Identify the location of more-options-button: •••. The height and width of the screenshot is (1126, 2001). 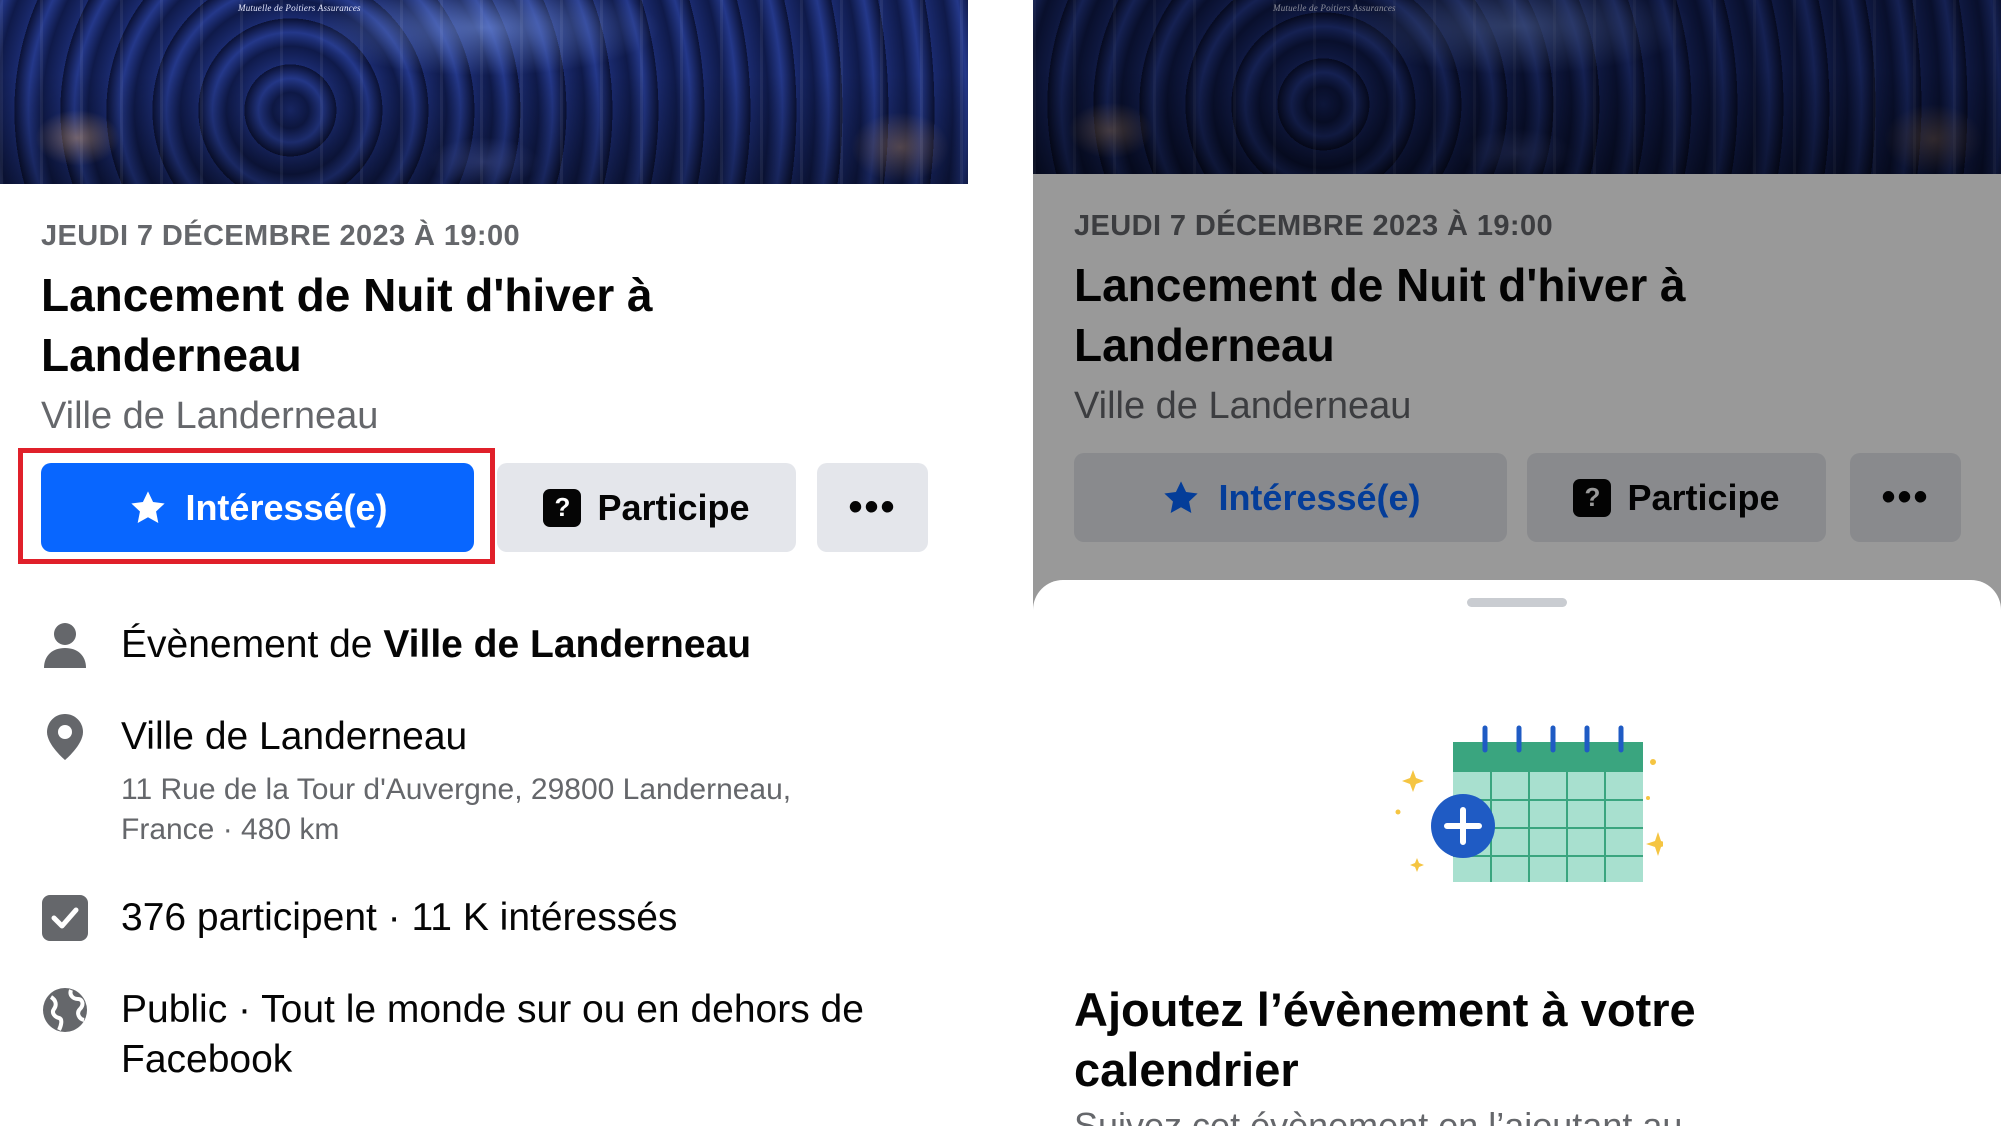
(872, 507).